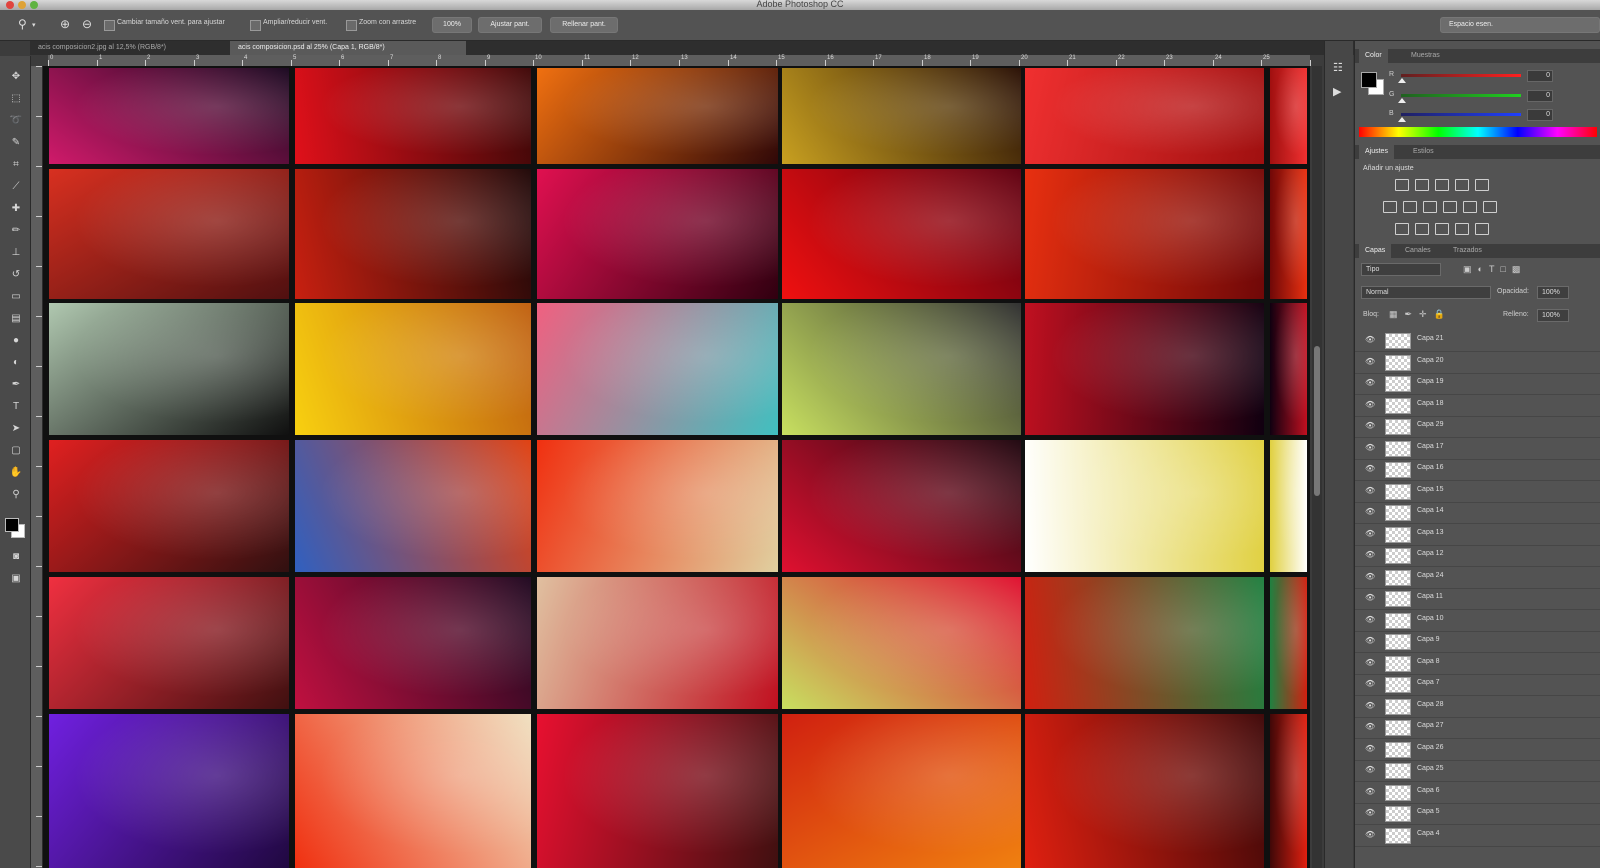 The height and width of the screenshot is (868, 1600). I want to click on layer-row: 👁 Capa 19, so click(1477, 384).